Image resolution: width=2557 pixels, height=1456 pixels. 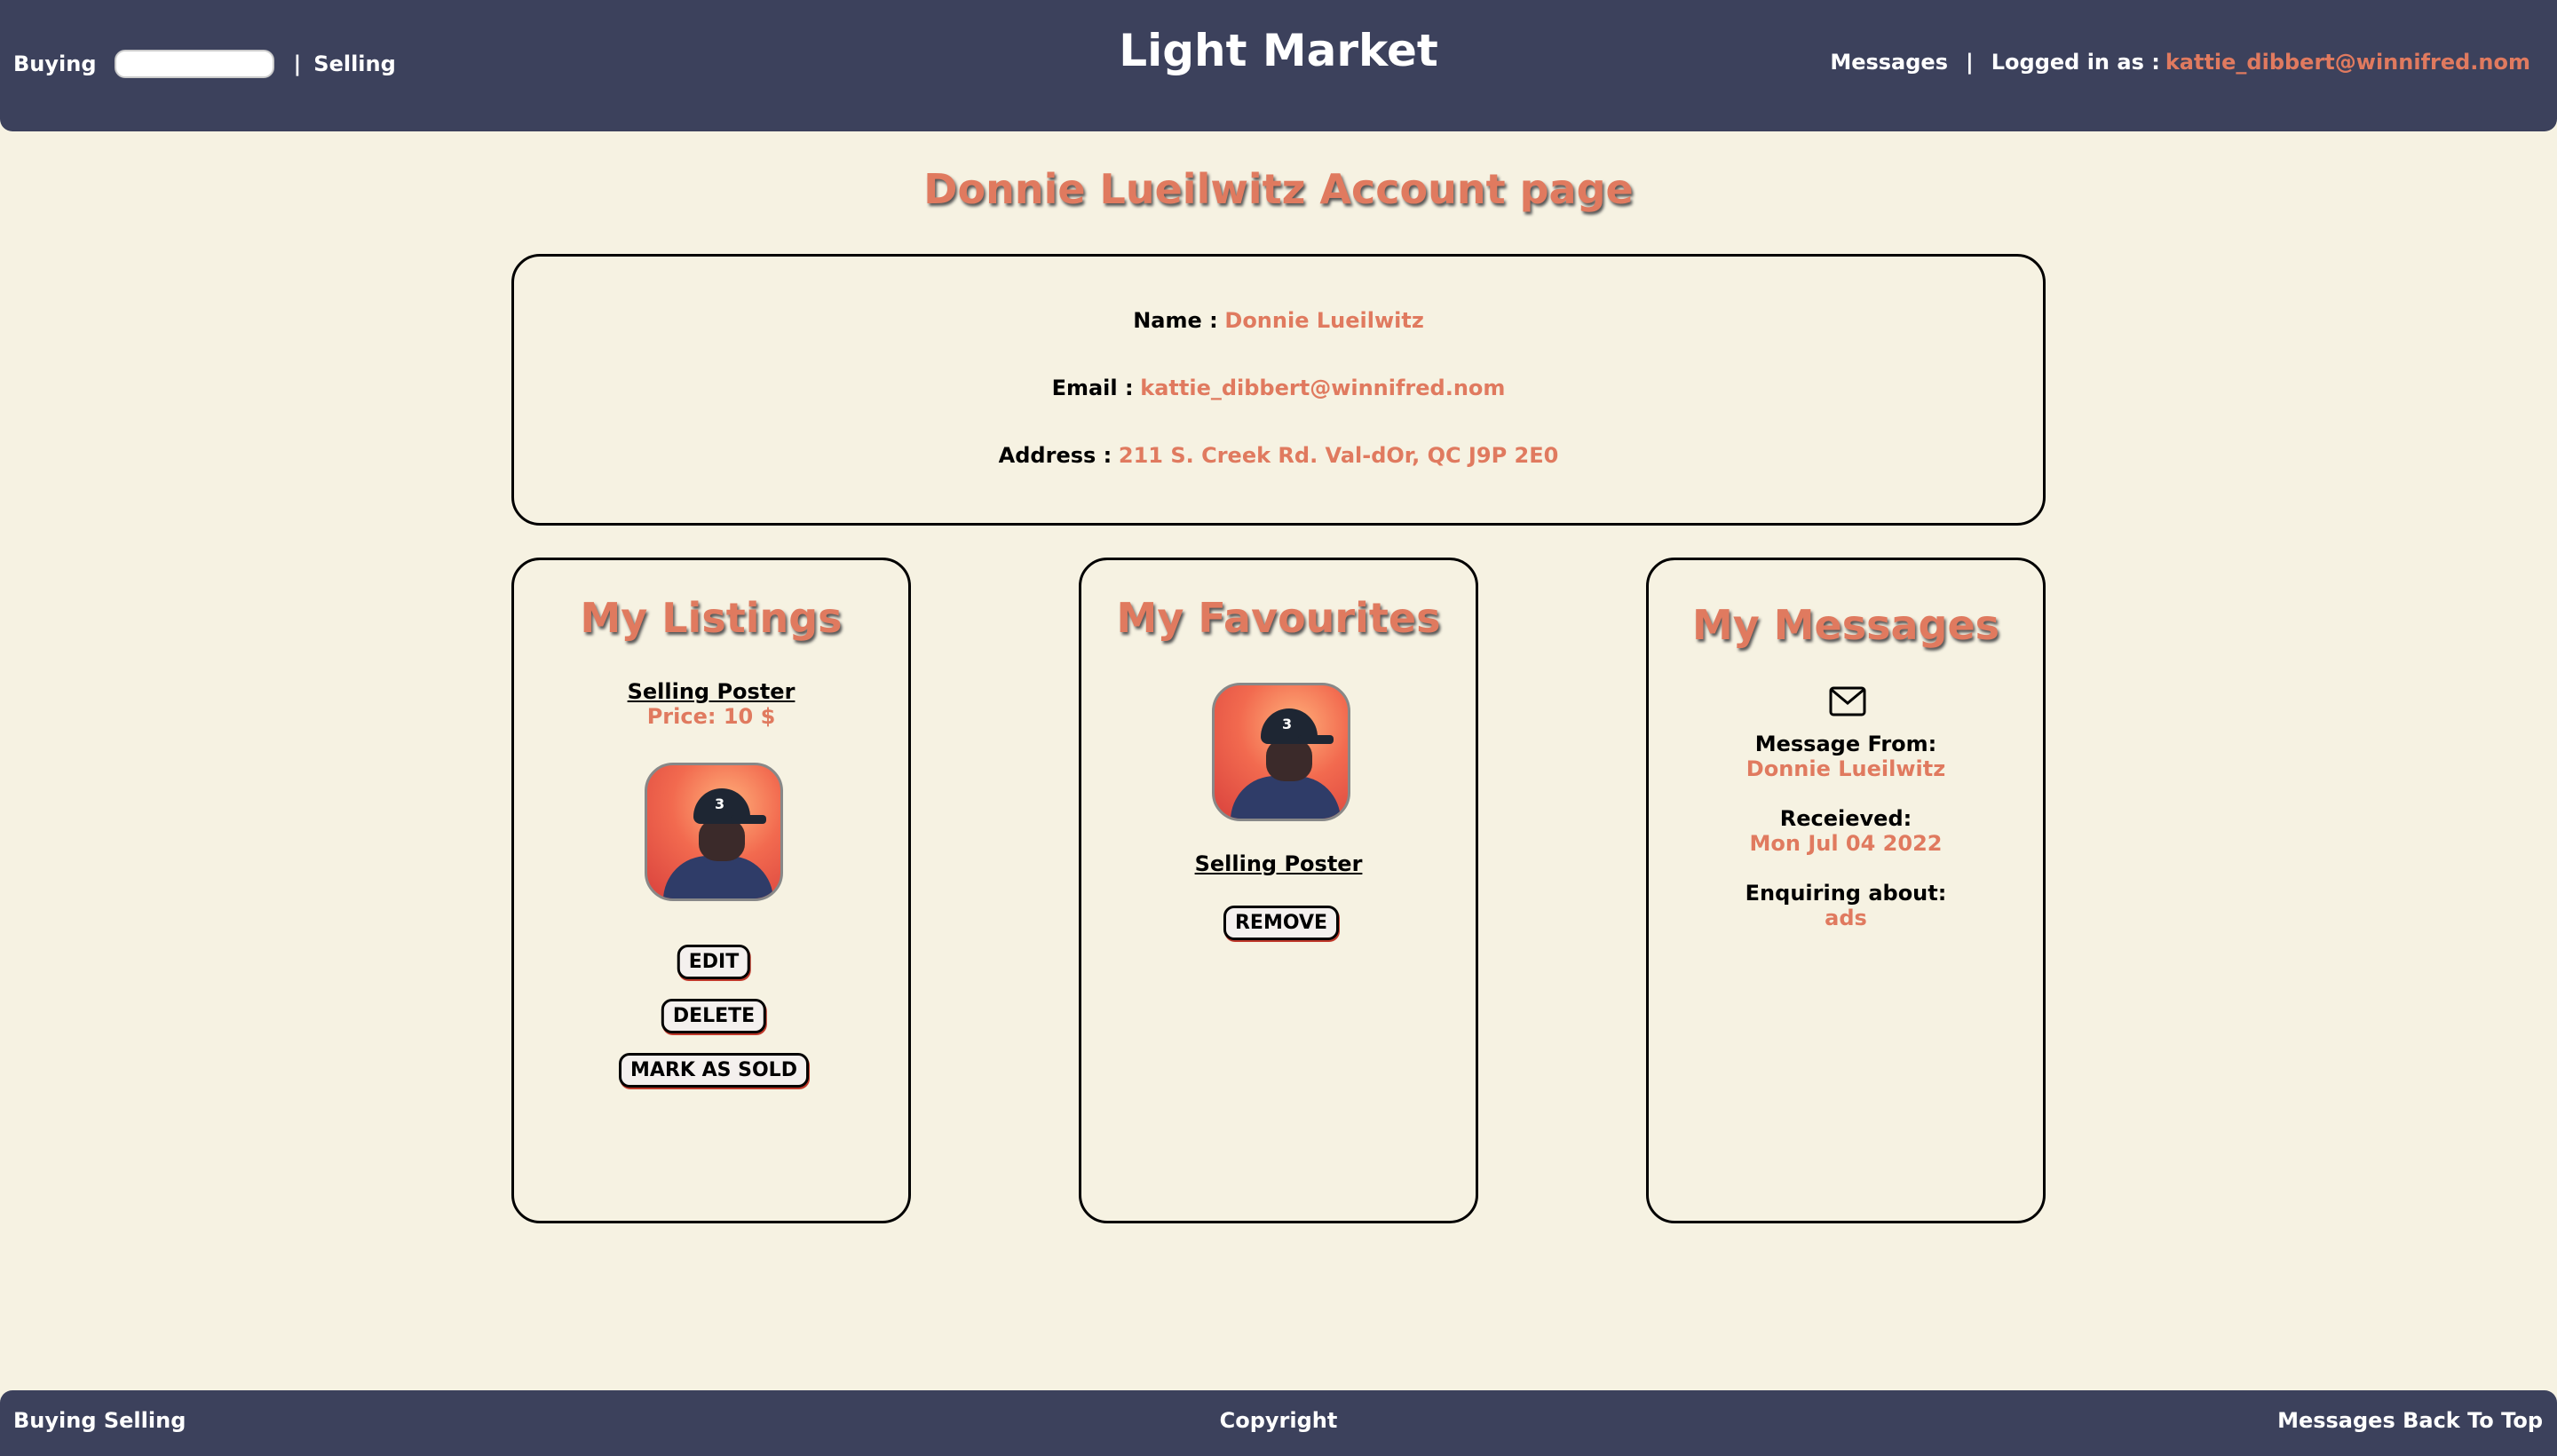 I want to click on my-messages-title: My Messages, so click(x=1845, y=625).